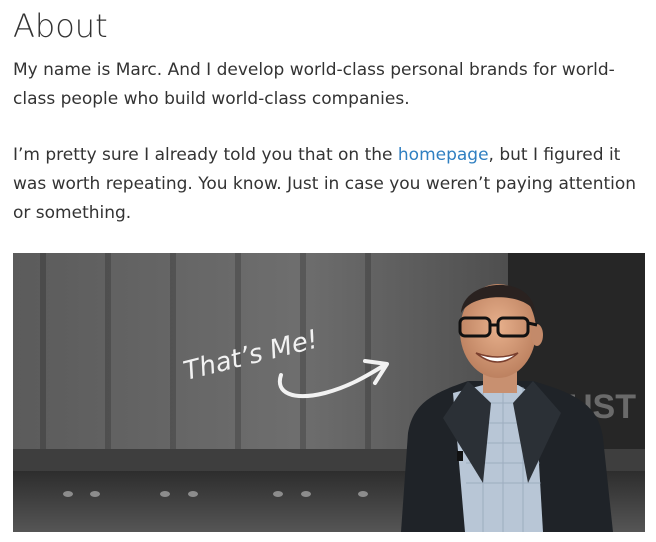  Describe the element at coordinates (443, 155) in the screenshot. I see `homepage-link: homepage` at that location.